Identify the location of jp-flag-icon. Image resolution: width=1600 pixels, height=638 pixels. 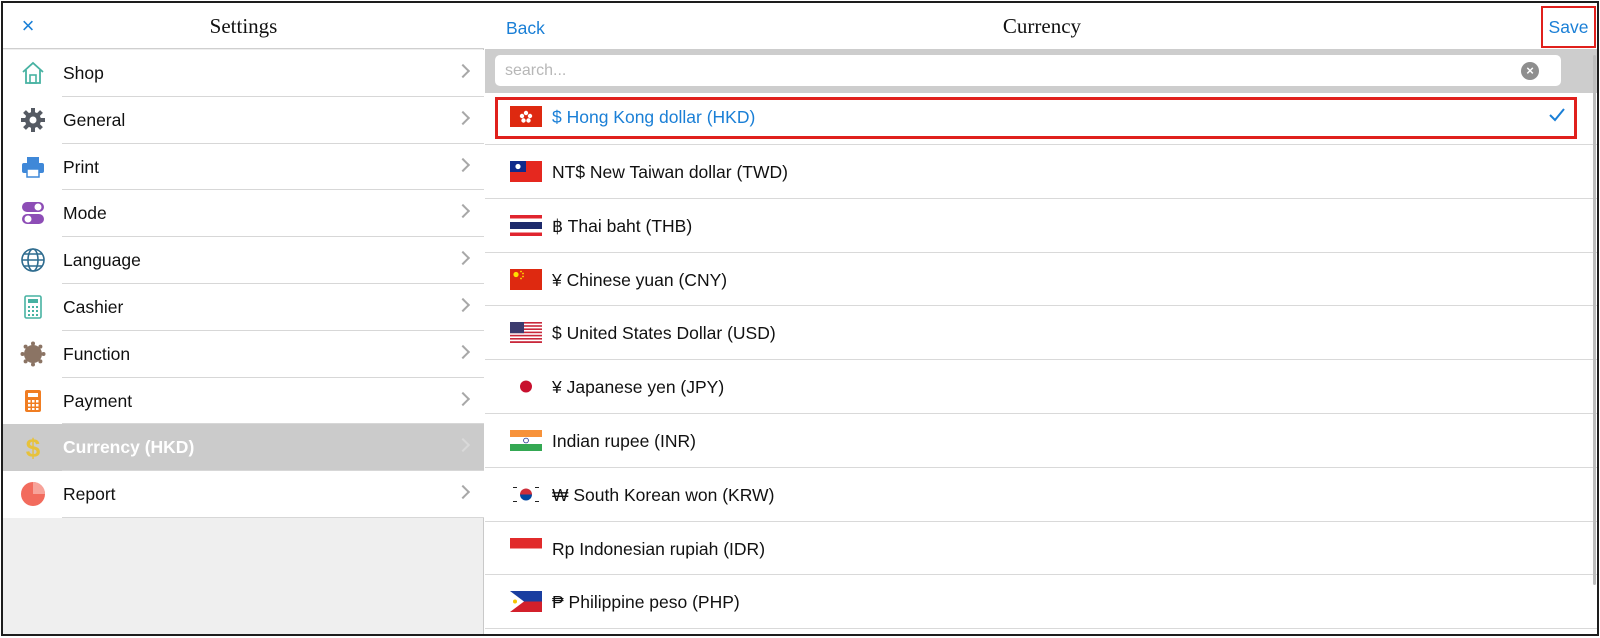
(526, 387).